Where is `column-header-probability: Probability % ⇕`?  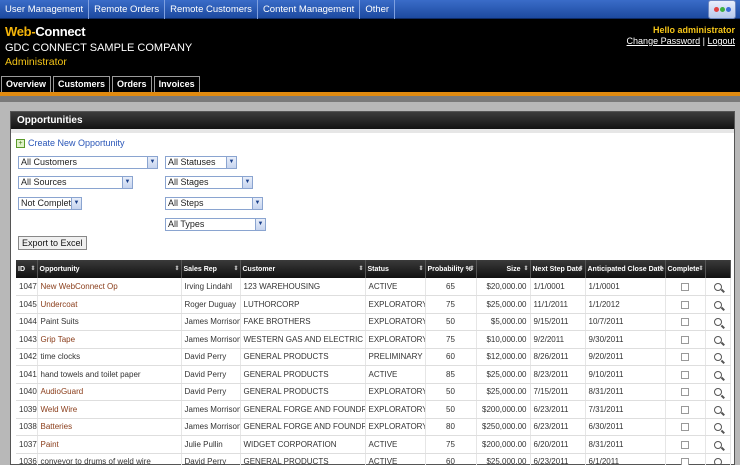 column-header-probability: Probability % ⇕ is located at coordinates (451, 269).